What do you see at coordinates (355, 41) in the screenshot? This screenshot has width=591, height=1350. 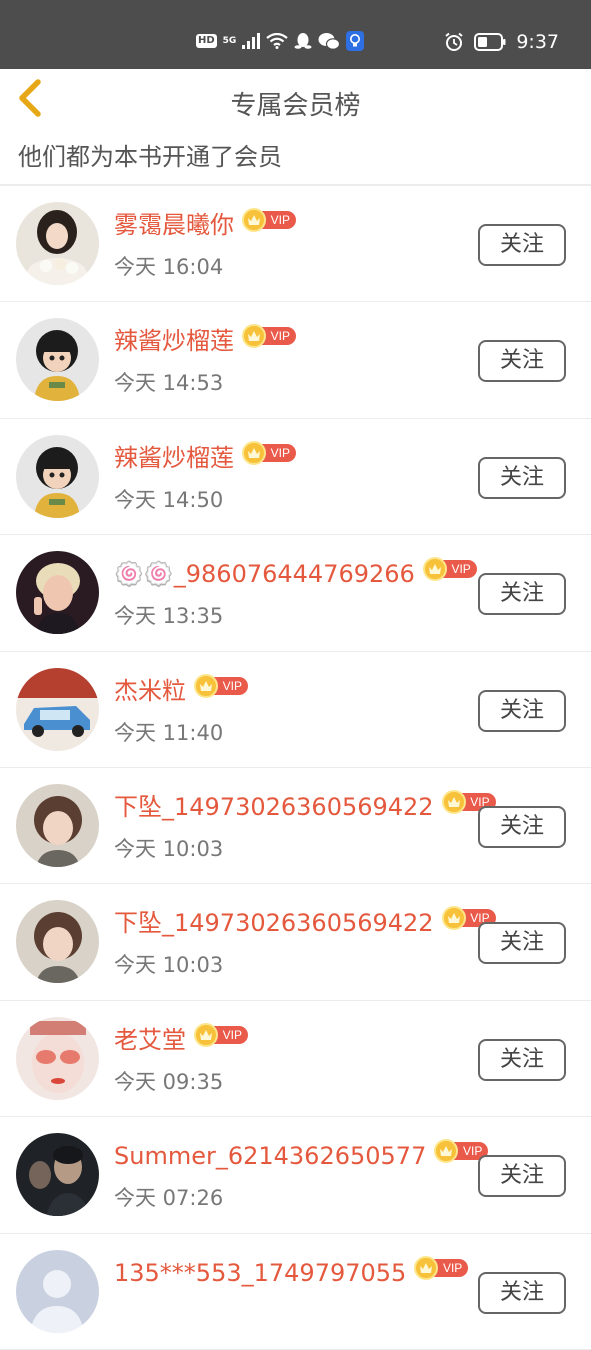 I see `bulb-icon` at bounding box center [355, 41].